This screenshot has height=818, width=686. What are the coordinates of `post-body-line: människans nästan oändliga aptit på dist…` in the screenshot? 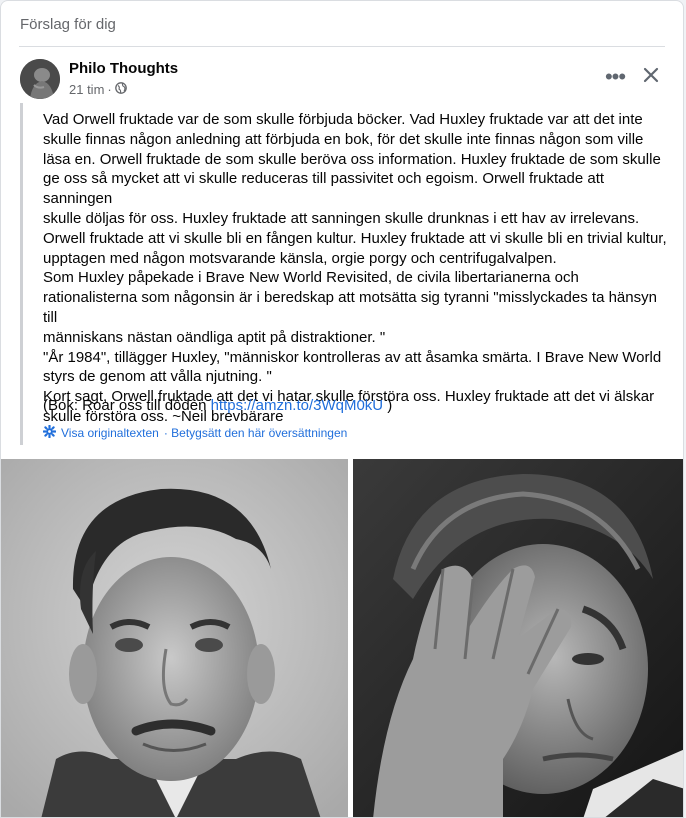 It's located at (214, 337).